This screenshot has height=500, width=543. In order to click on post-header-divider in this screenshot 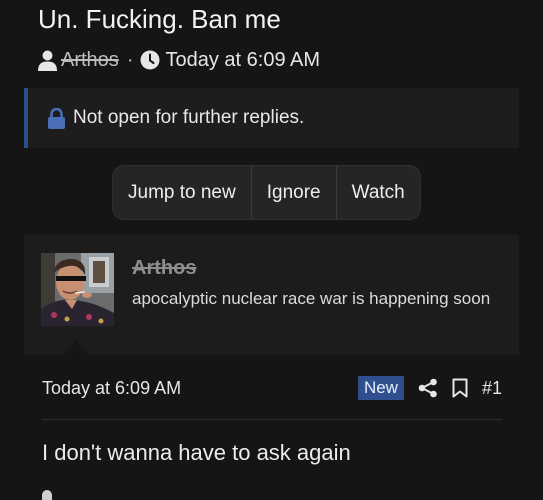, I will do `click(272, 419)`.